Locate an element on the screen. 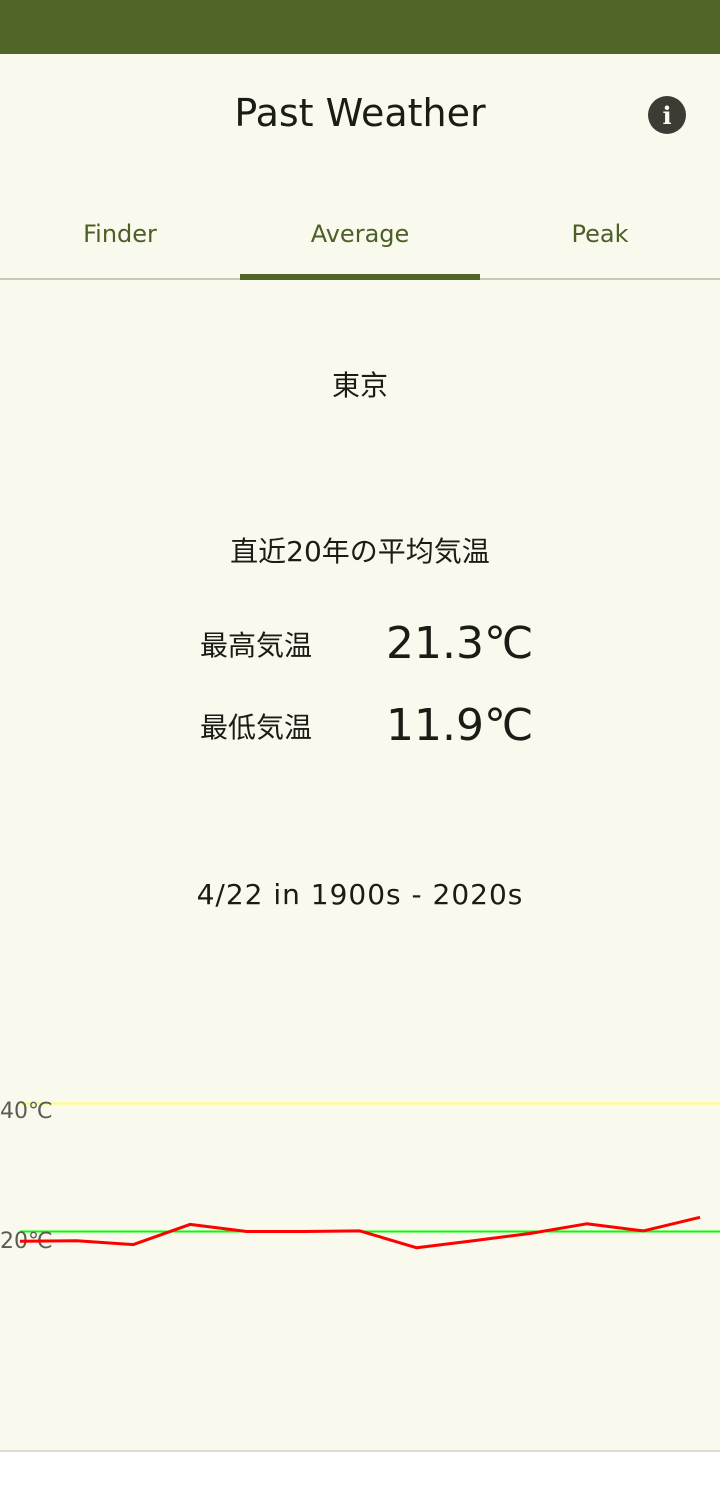  info-button: i is located at coordinates (667, 115).